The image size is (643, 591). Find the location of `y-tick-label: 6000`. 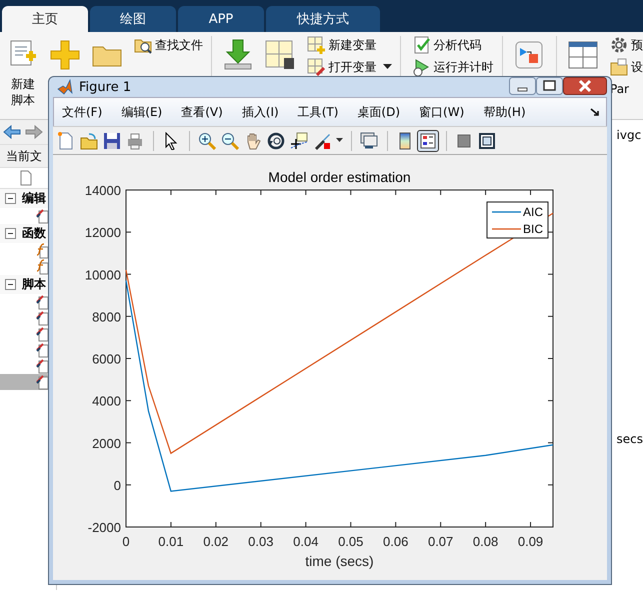

y-tick-label: 6000 is located at coordinates (106, 359).